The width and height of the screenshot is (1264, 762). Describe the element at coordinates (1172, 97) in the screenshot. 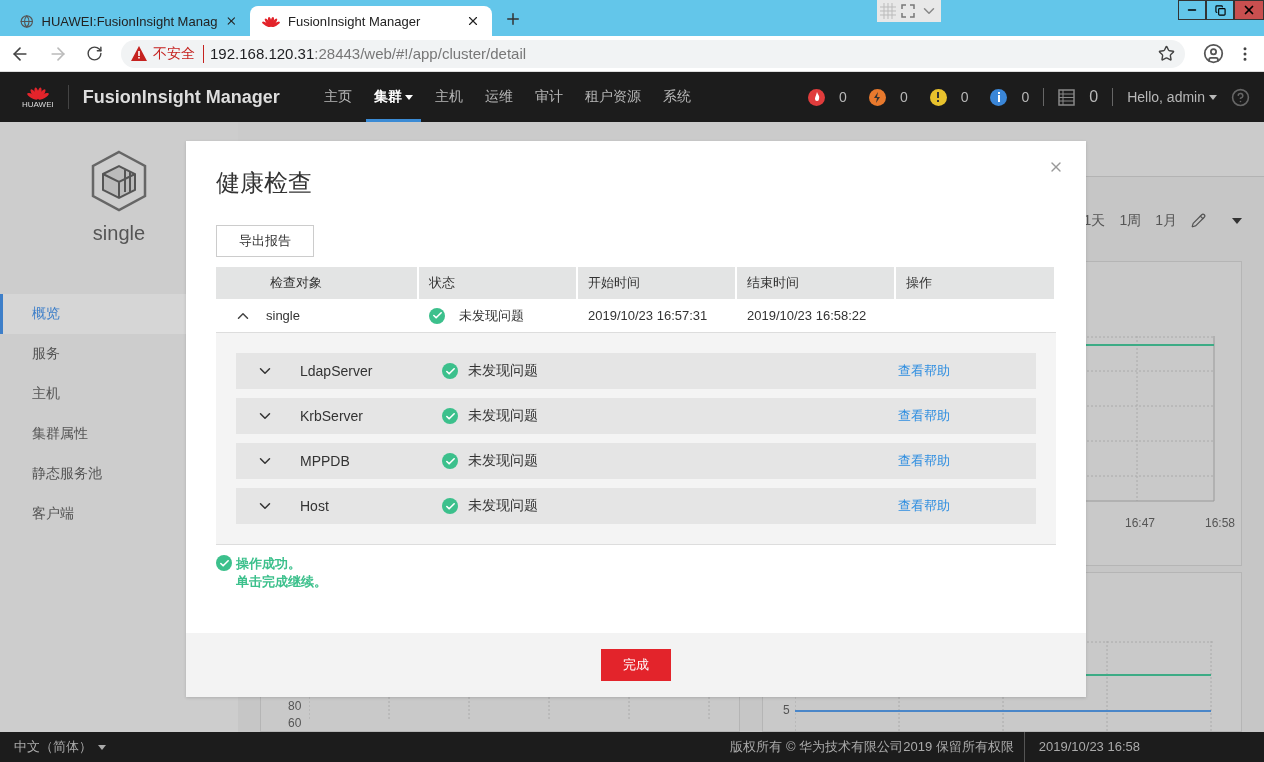

I see `user-menu: Hello, admin` at that location.